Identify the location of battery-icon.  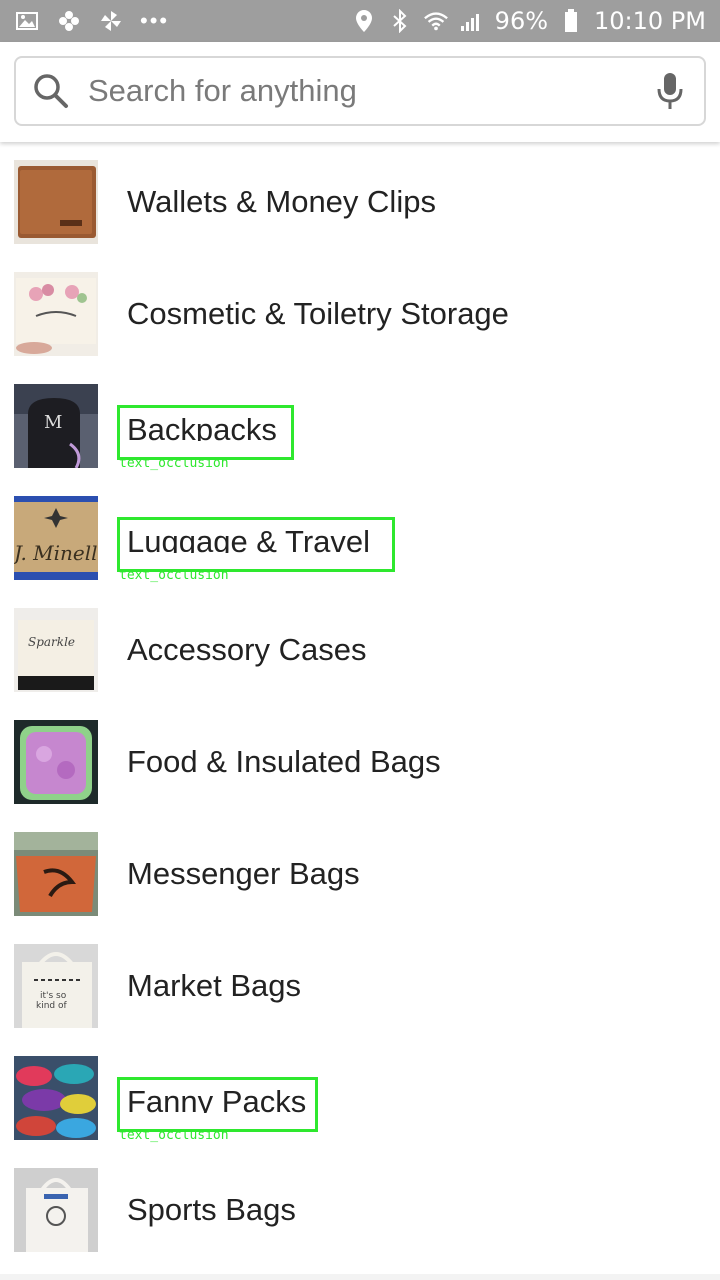
(571, 21).